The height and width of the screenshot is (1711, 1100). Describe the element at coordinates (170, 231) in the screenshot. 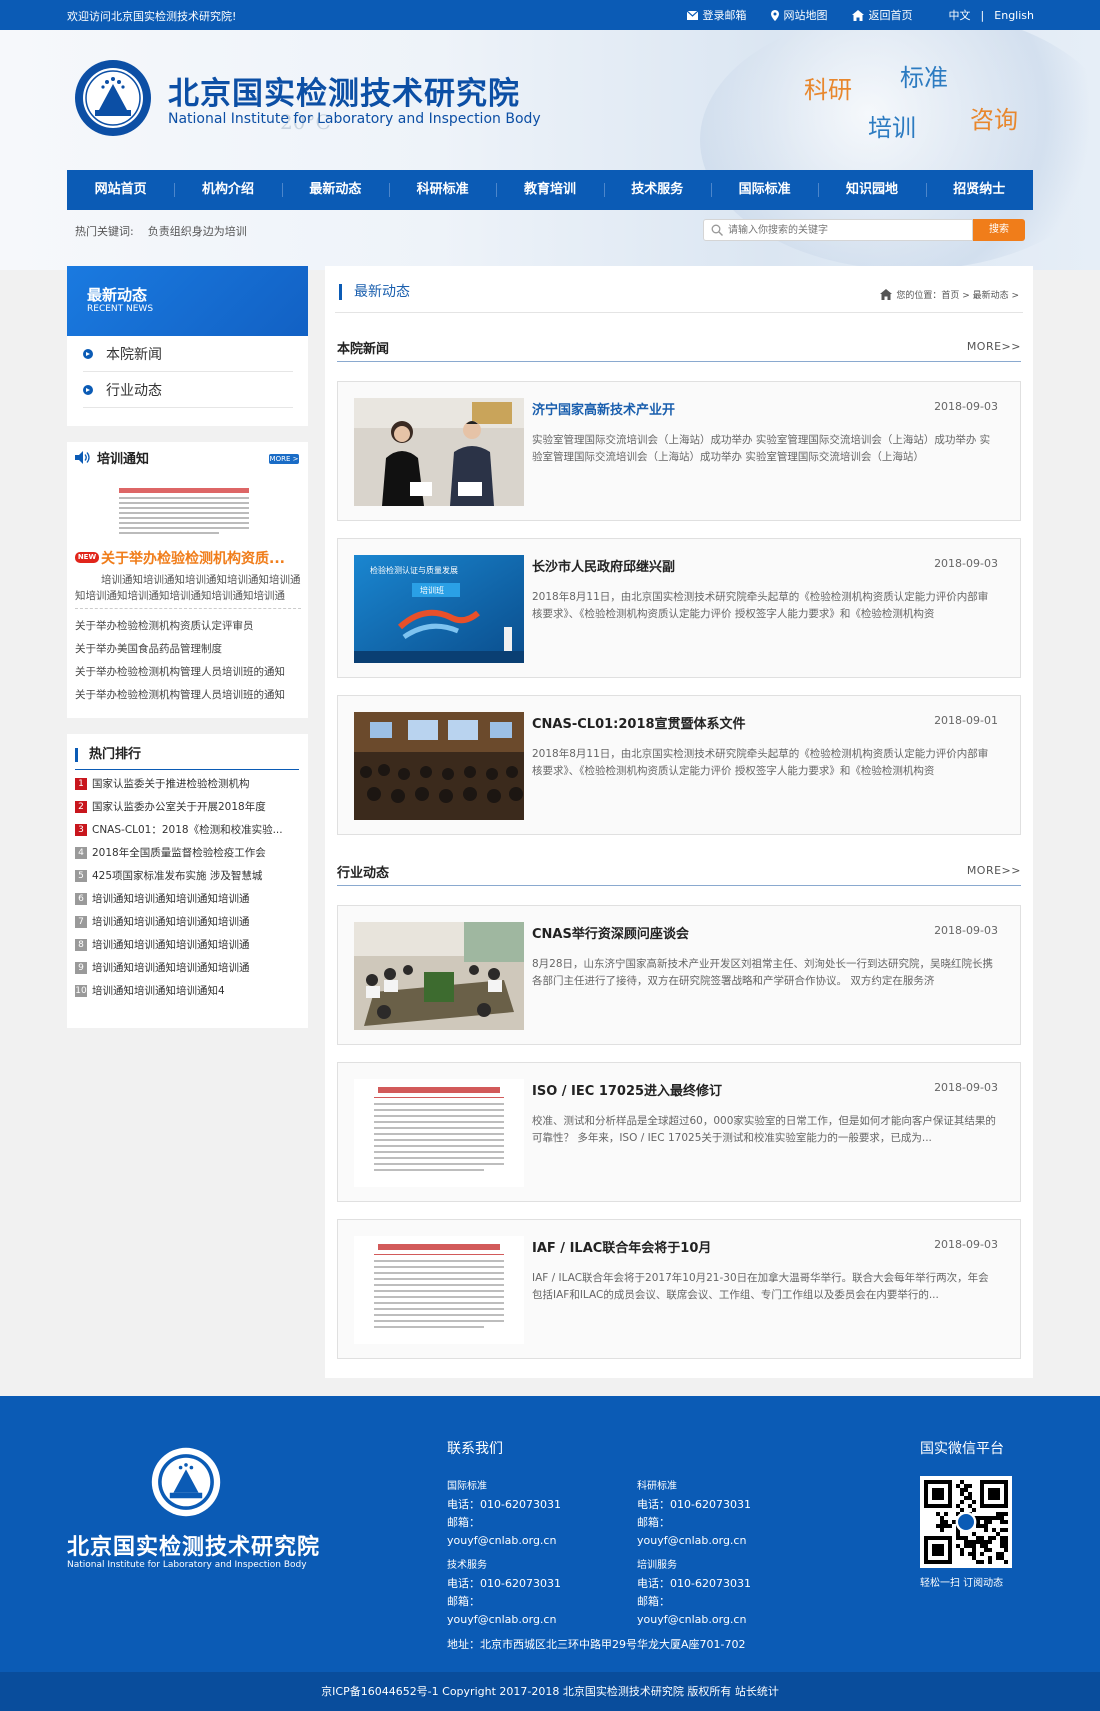

I see `hot-keyword: 负责组织` at that location.